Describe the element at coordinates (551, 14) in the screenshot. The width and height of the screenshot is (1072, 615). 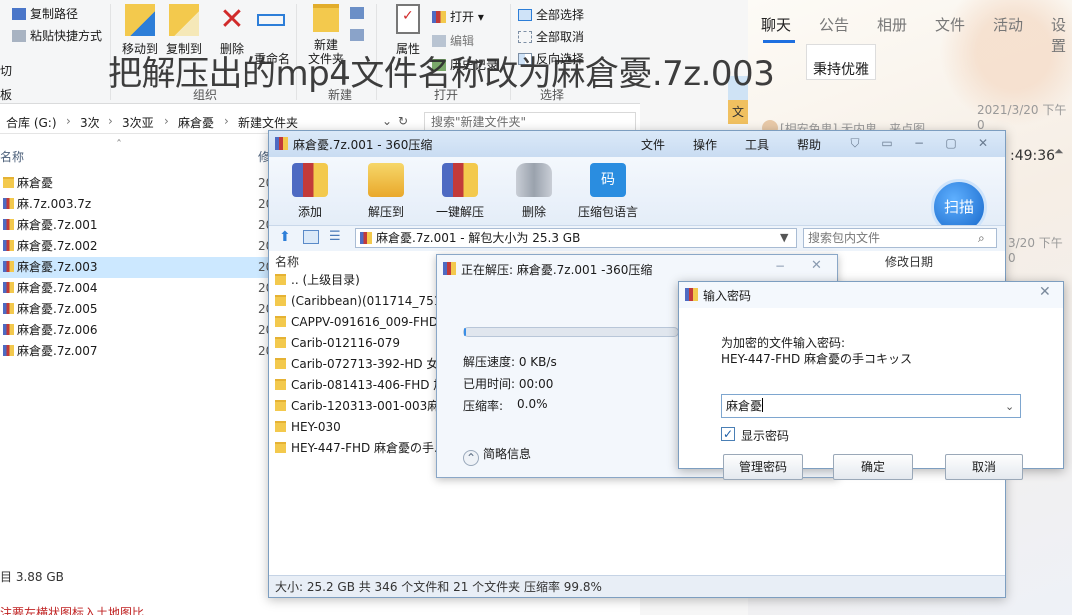
I see `select-all-button: 全部选择` at that location.